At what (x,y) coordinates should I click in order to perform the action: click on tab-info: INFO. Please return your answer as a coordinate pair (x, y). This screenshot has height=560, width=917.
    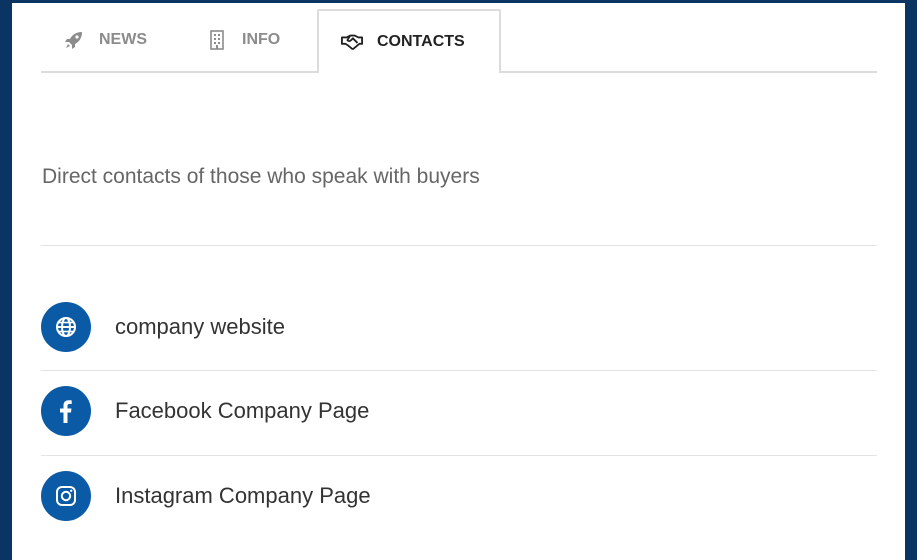
    Looking at the image, I should click on (266, 40).